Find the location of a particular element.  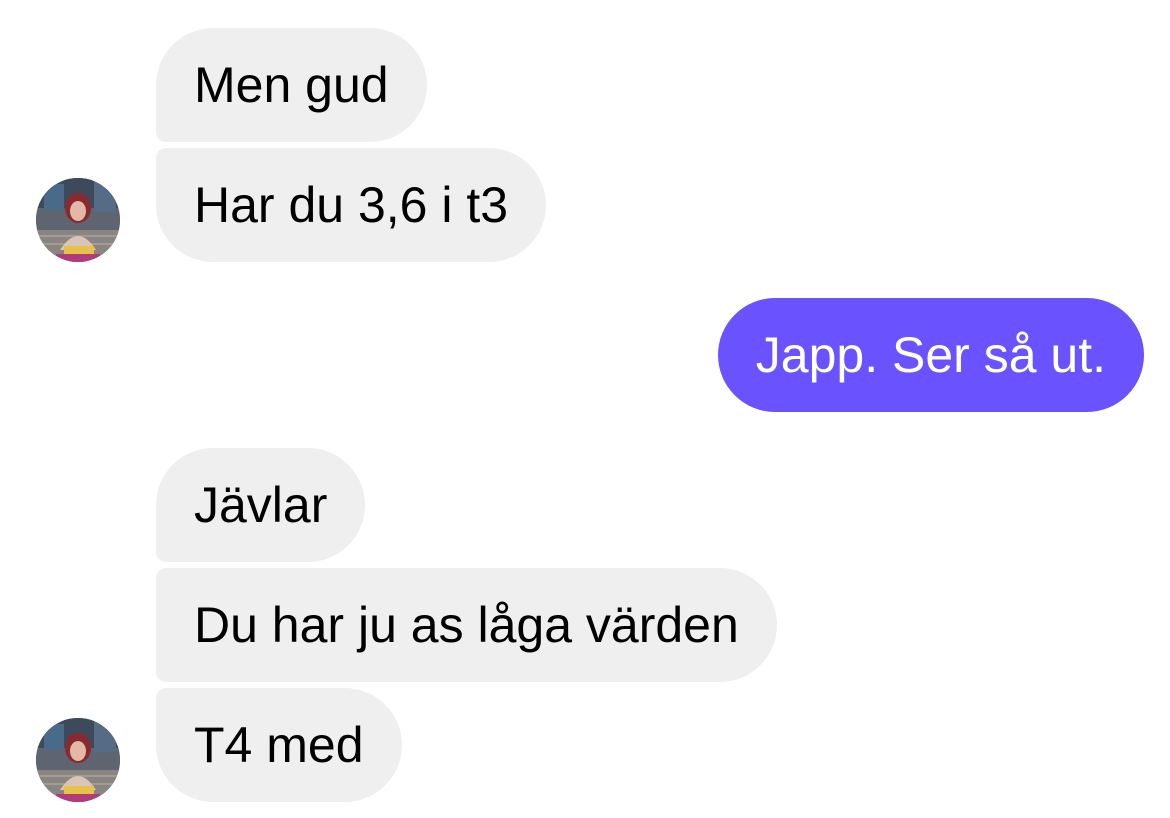

message-text: Men gud is located at coordinates (291, 85).